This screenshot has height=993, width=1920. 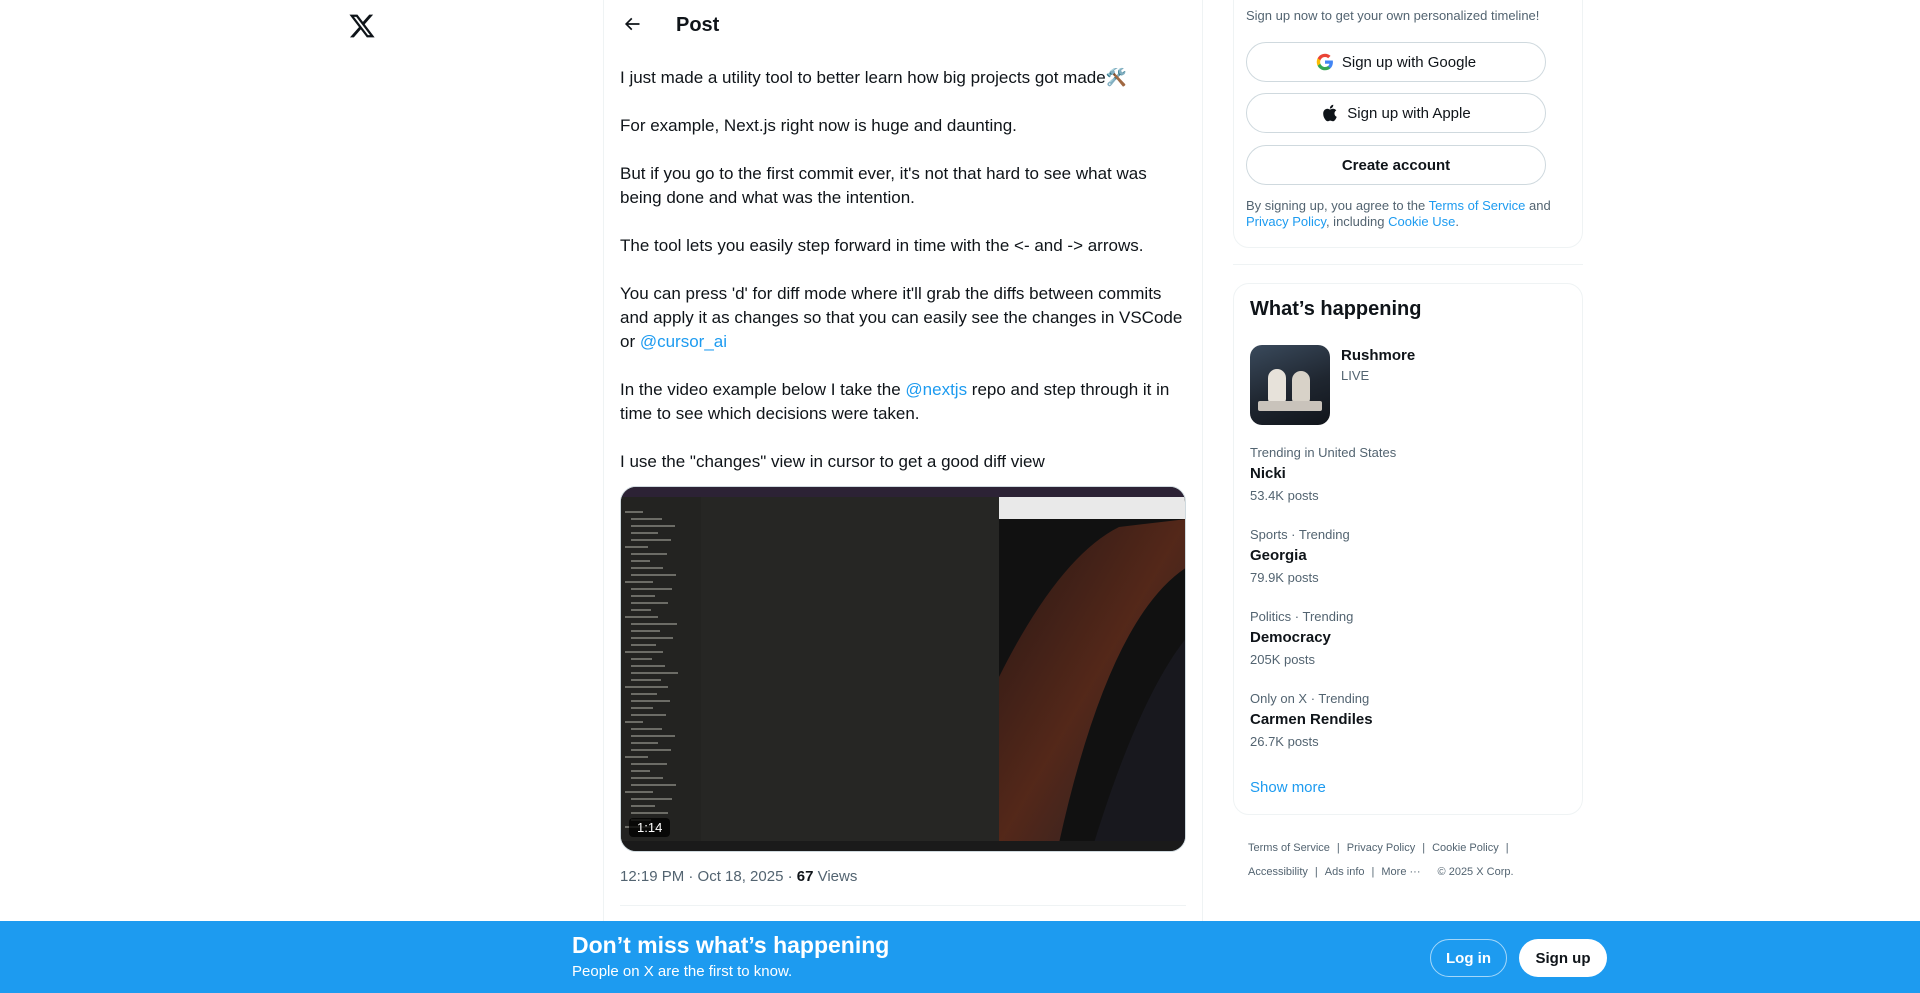 I want to click on video-frame-file-tree, so click(x=661, y=670).